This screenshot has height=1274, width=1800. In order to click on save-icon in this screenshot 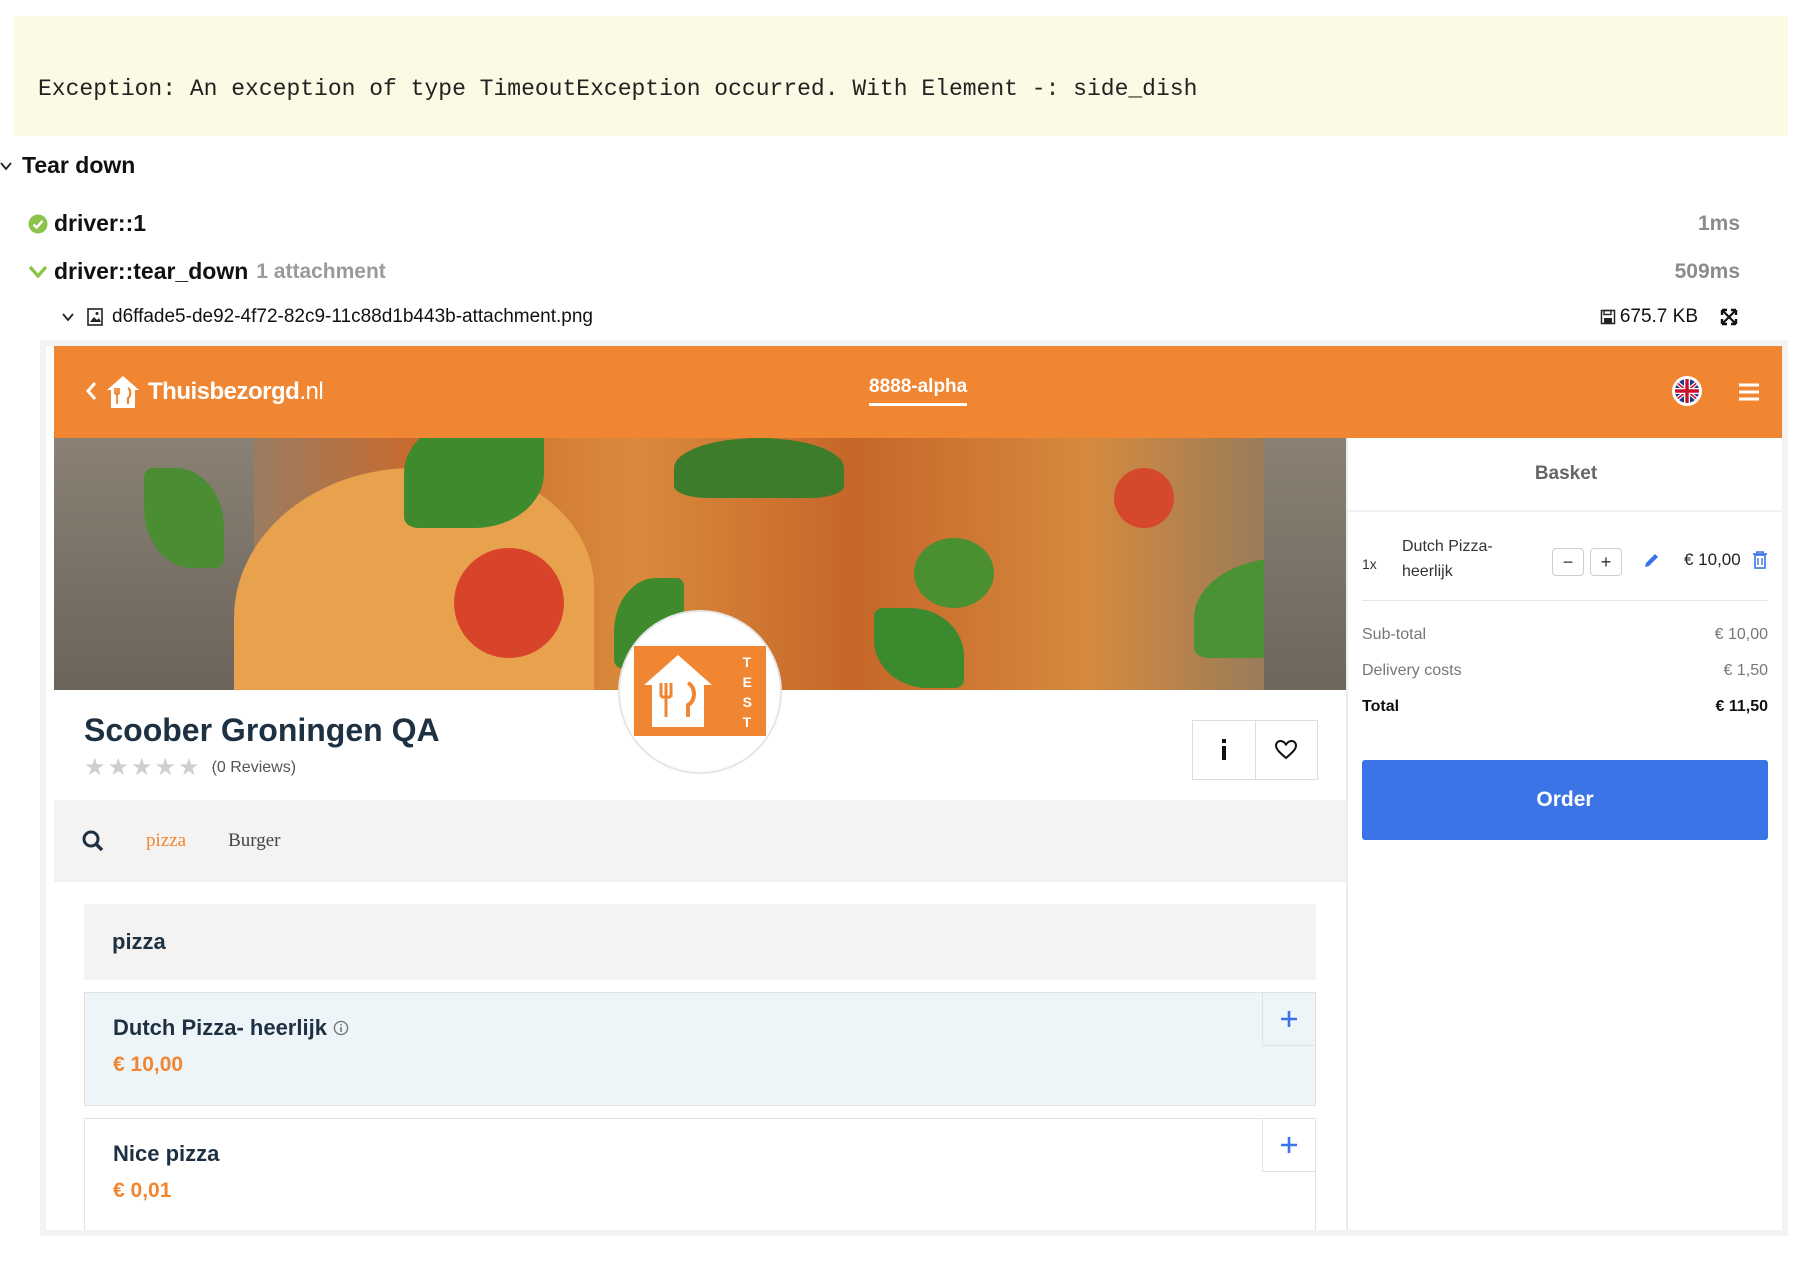, I will do `click(1608, 317)`.